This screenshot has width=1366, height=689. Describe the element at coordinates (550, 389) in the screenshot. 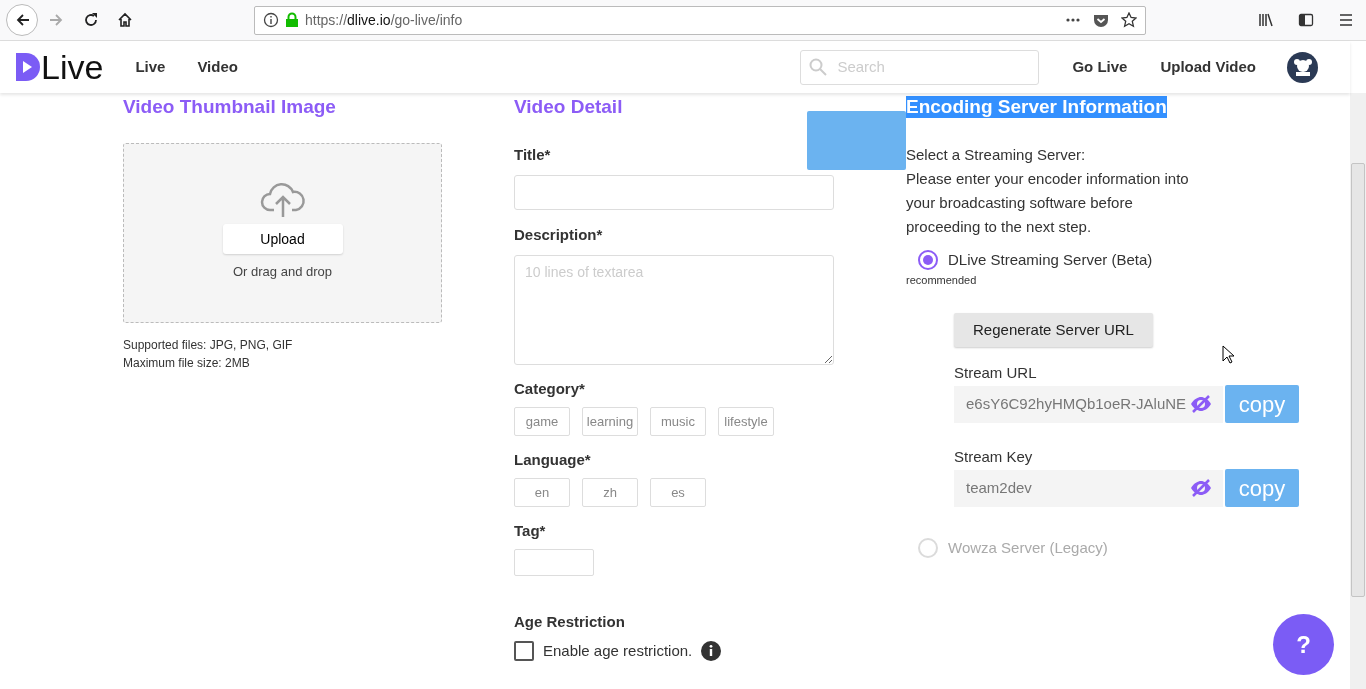

I see `field-label: Category*` at that location.